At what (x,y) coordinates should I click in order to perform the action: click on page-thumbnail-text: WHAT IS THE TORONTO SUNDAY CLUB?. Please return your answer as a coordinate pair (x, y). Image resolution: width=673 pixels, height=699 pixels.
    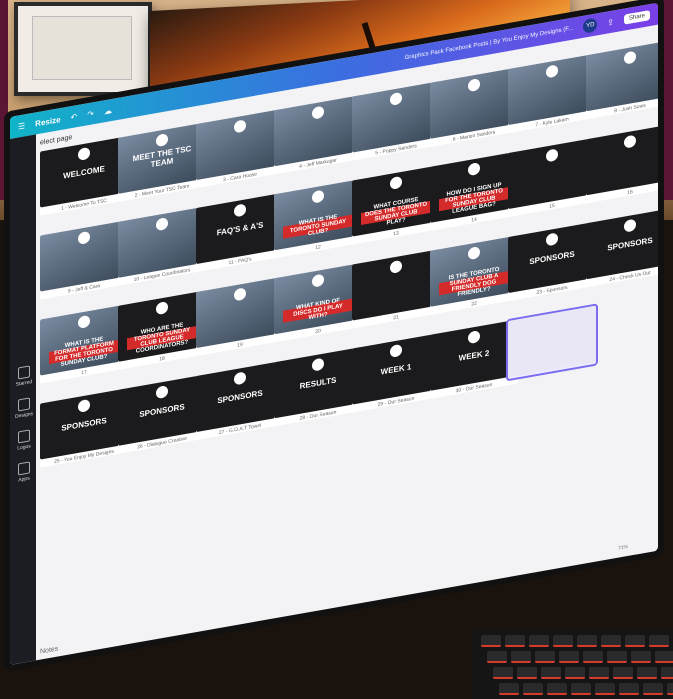
    Looking at the image, I should click on (318, 226).